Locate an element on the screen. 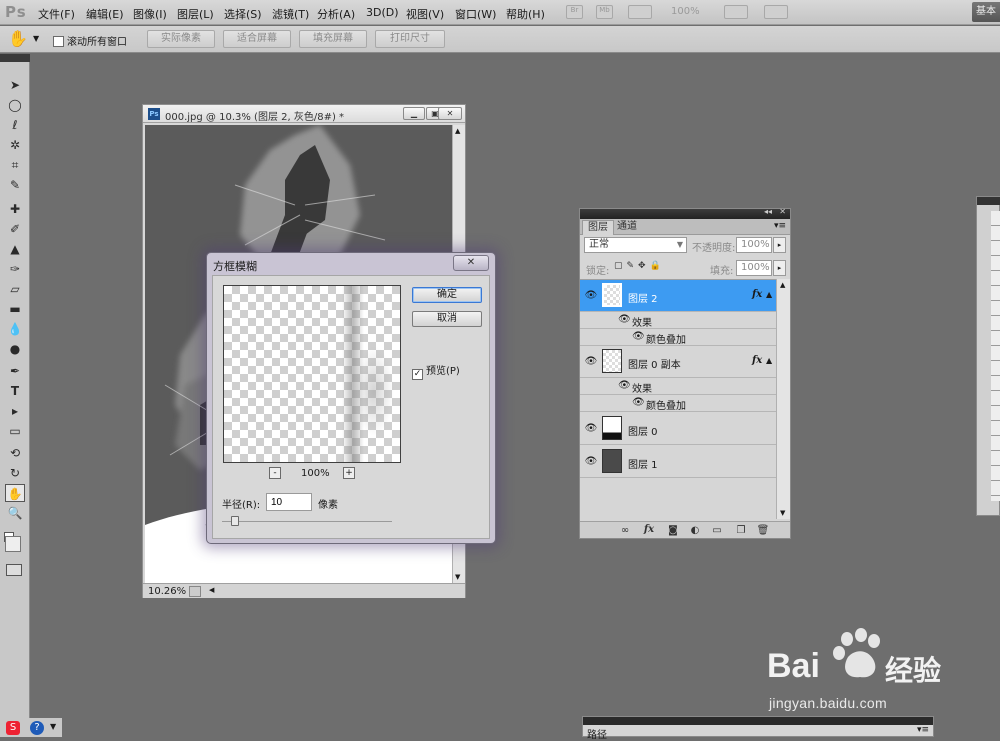  fill-input: 100% is located at coordinates (754, 268).